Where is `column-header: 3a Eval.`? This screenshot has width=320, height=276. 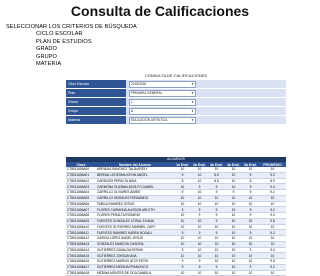 column-header: 3a Eval. is located at coordinates (216, 164).